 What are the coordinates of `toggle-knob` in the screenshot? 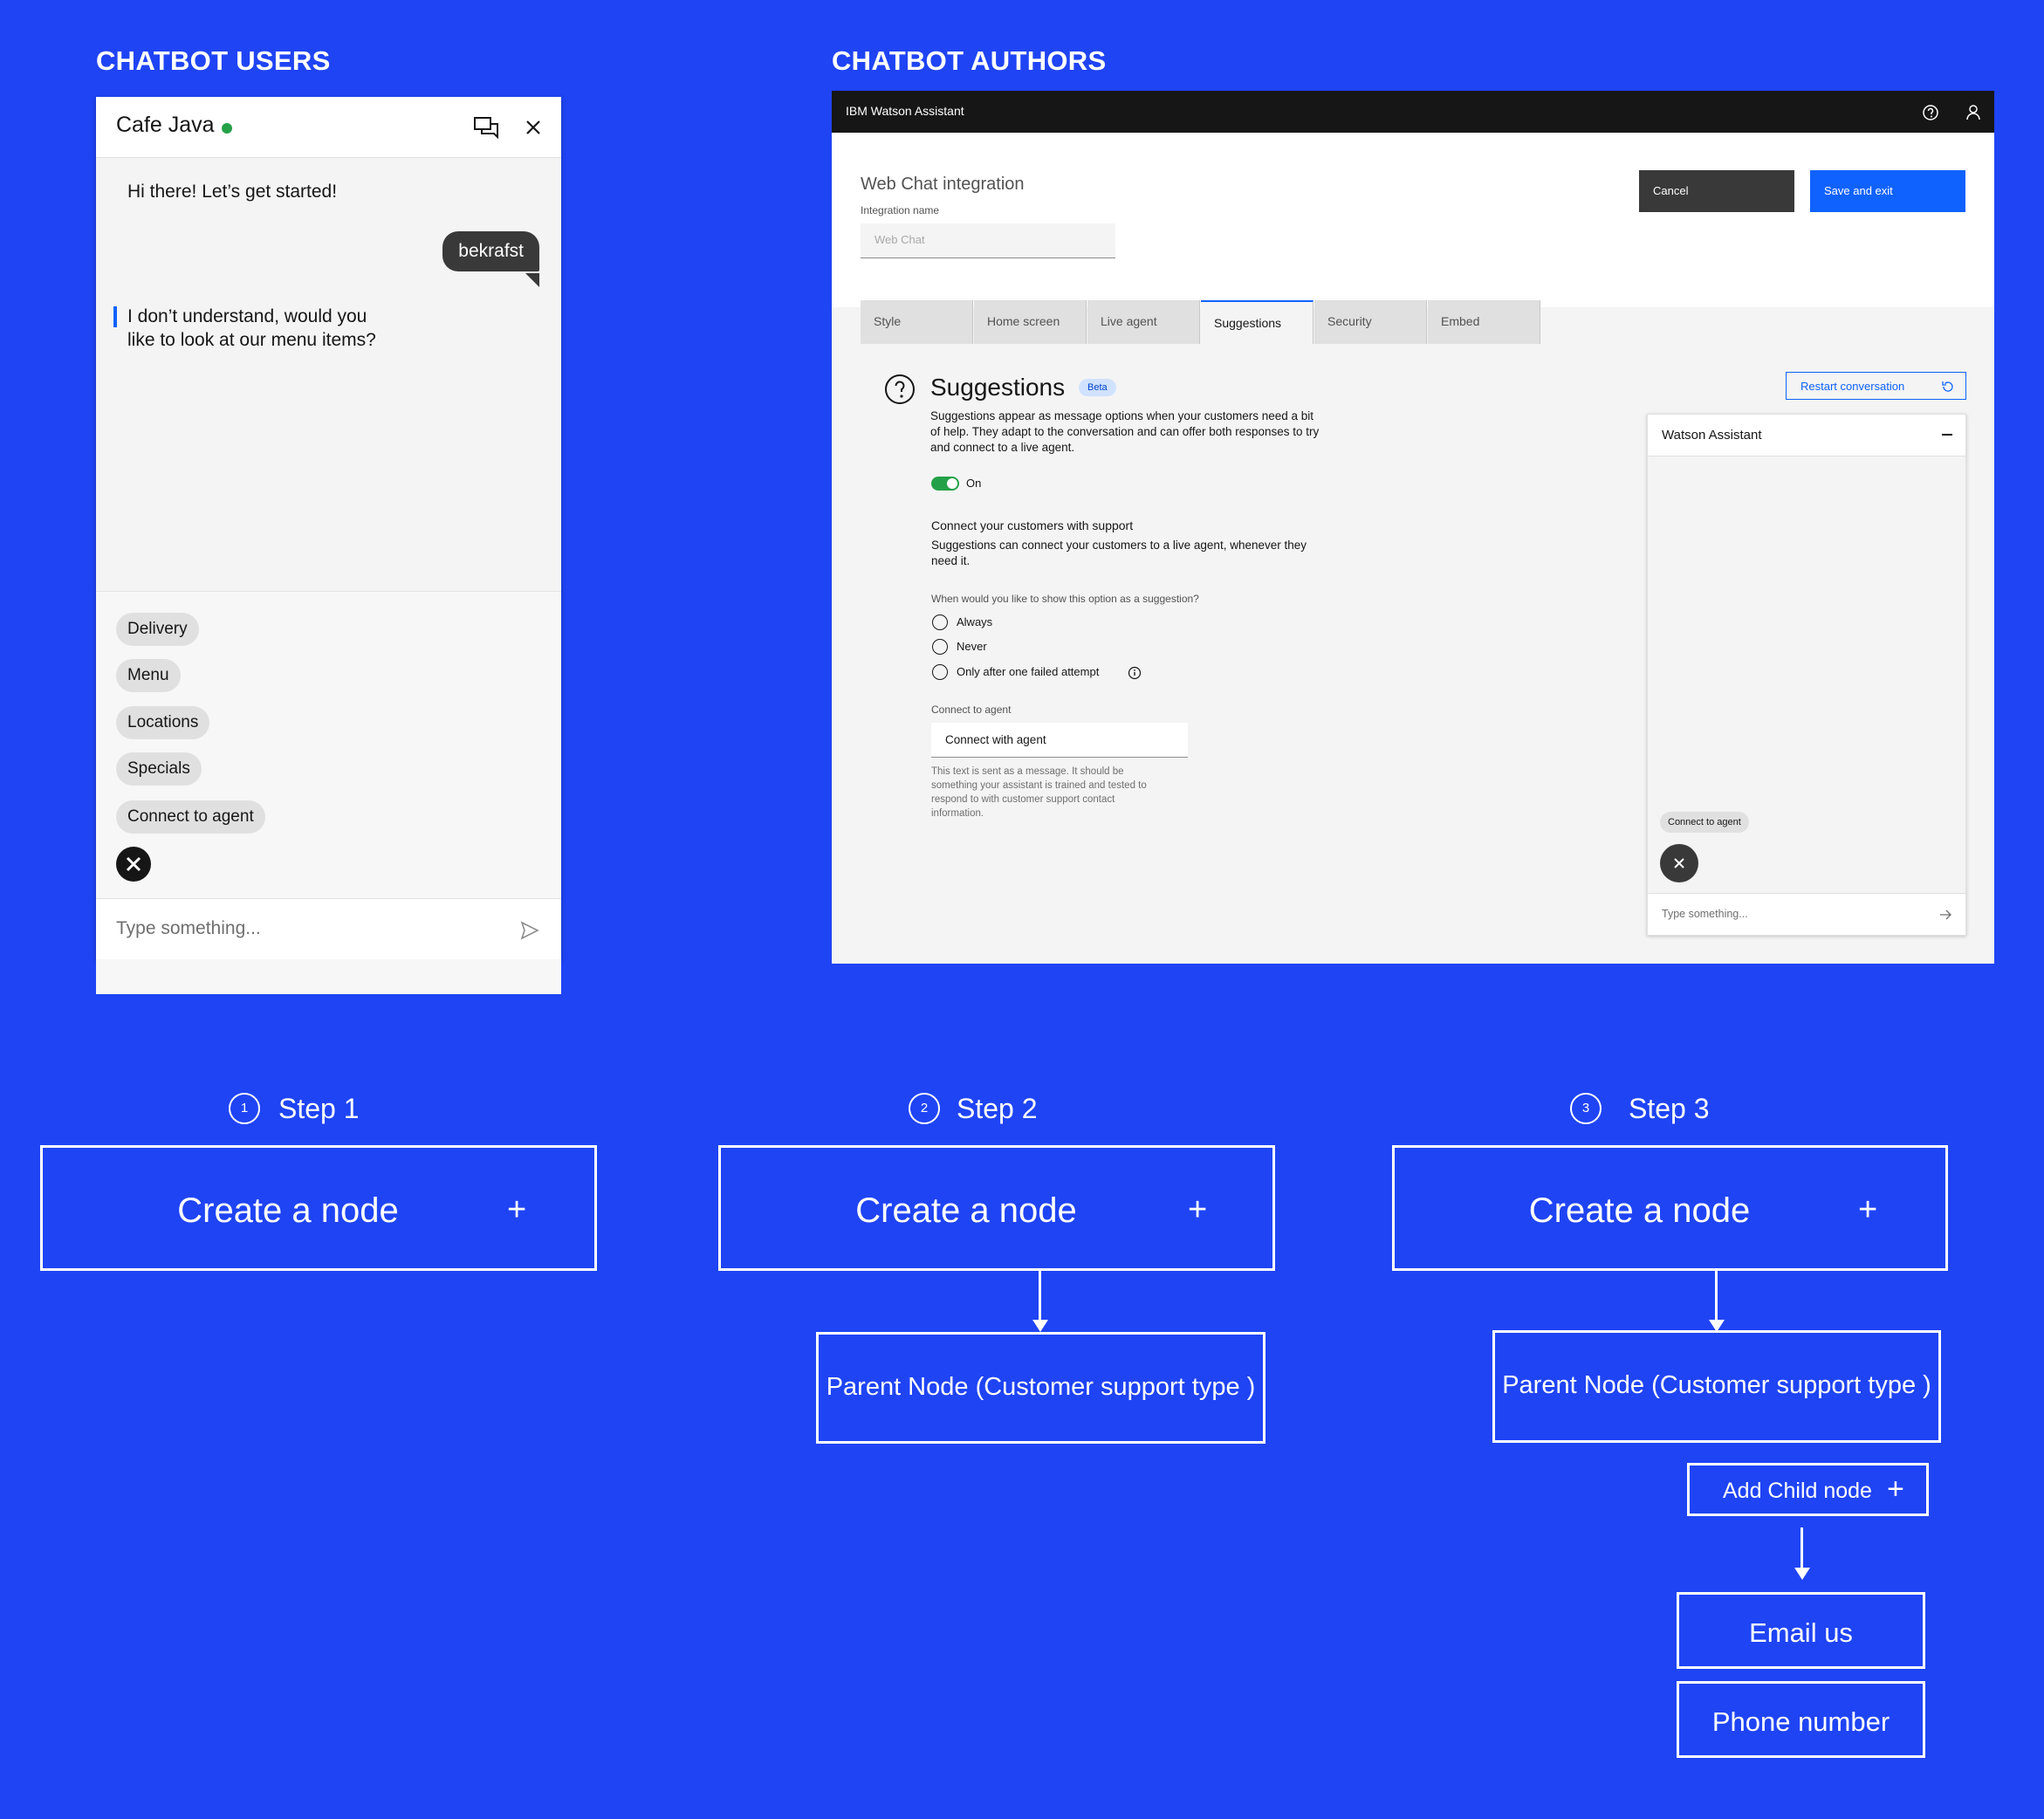 It's located at (952, 483).